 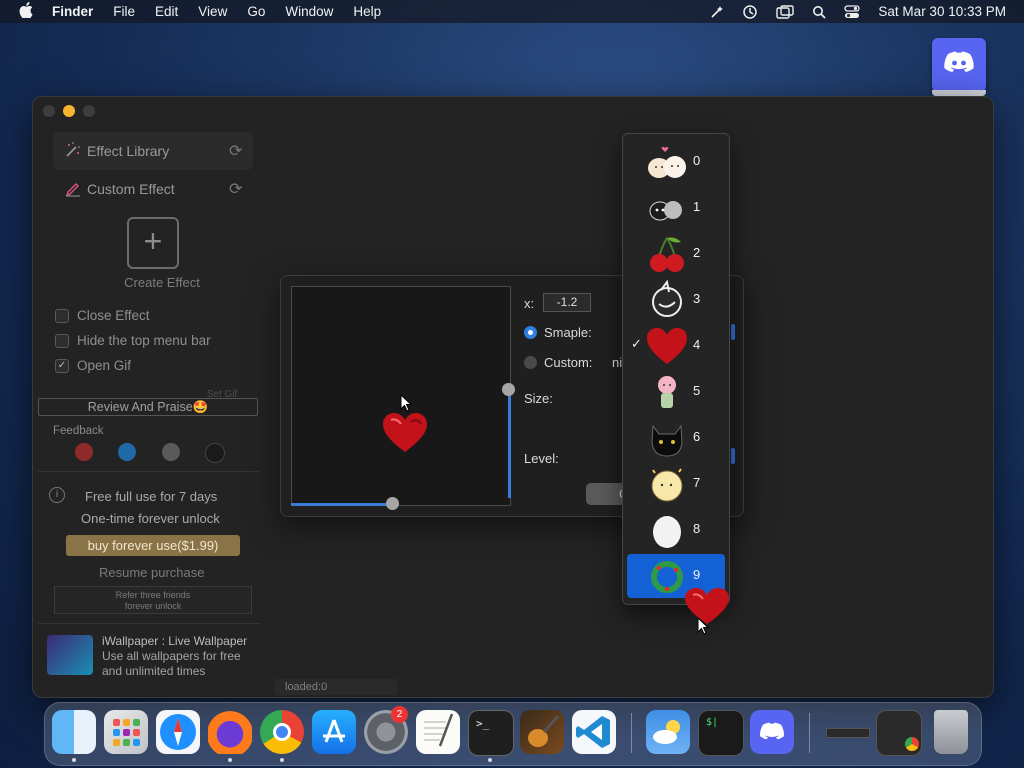 What do you see at coordinates (491, 733) in the screenshot?
I see `terminal-icon: >_` at bounding box center [491, 733].